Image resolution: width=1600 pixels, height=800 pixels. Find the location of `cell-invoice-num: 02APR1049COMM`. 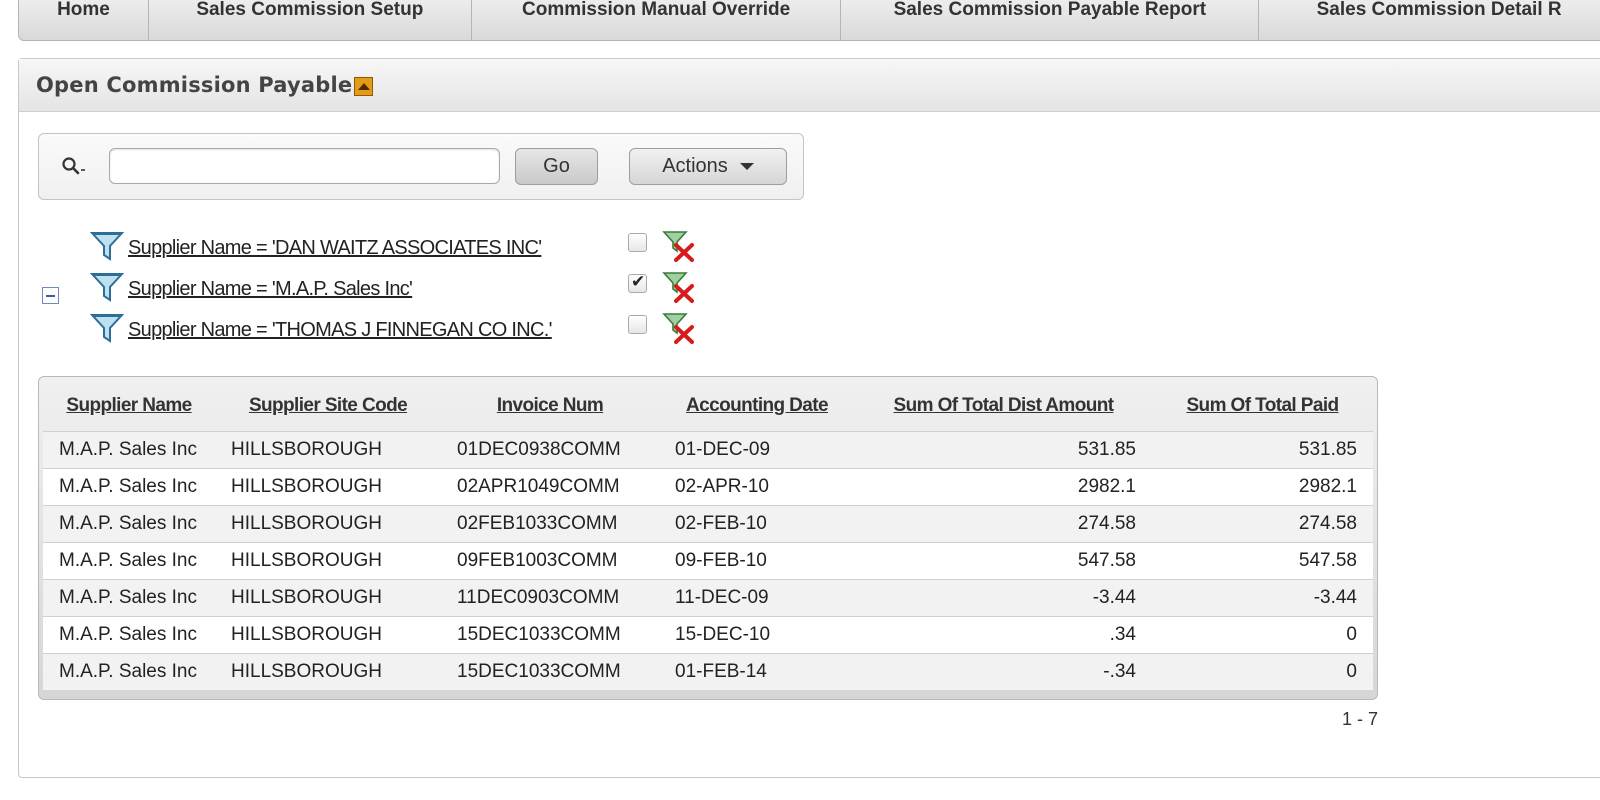

cell-invoice-num: 02APR1049COMM is located at coordinates (550, 486).